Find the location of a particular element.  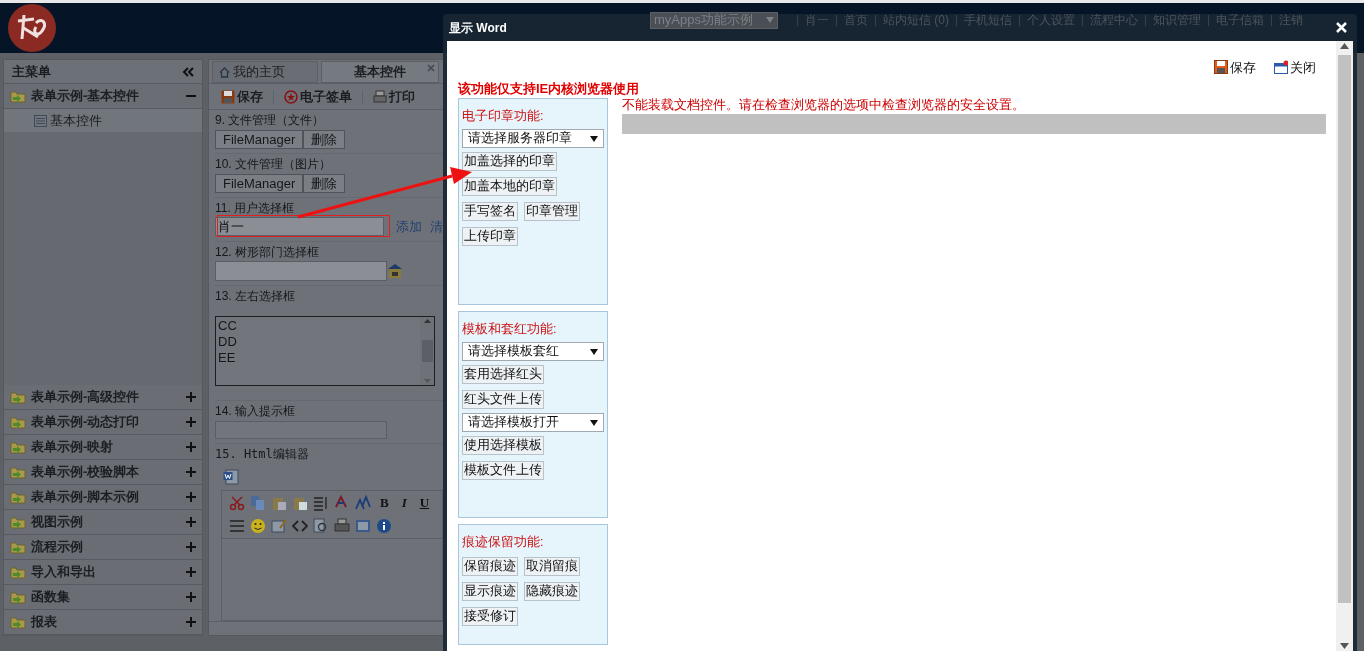

panel-button: 加盖选择的印章 is located at coordinates (509, 161).